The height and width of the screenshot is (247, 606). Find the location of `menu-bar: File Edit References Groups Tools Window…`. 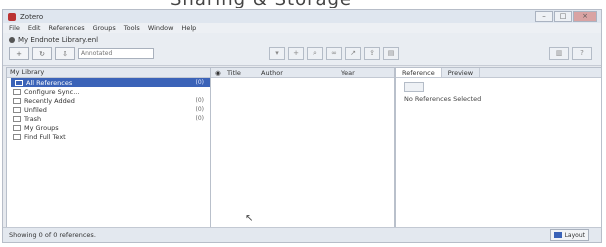

menu-bar: File Edit References Groups Tools Window… is located at coordinates (302, 28).